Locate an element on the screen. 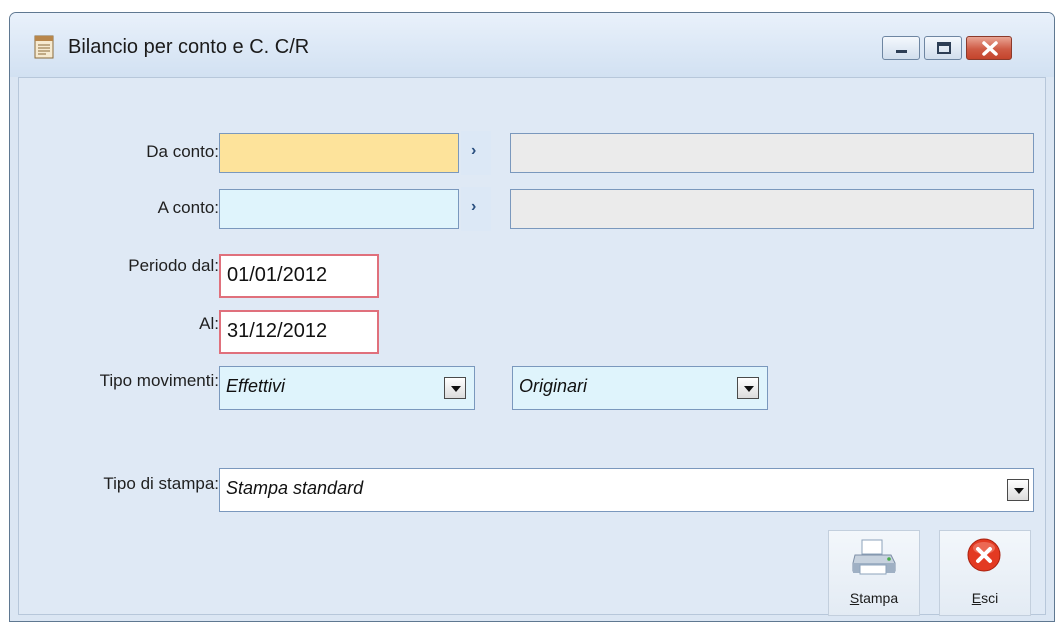 The width and height of the screenshot is (1063, 626). close-icon is located at coordinates (990, 48).